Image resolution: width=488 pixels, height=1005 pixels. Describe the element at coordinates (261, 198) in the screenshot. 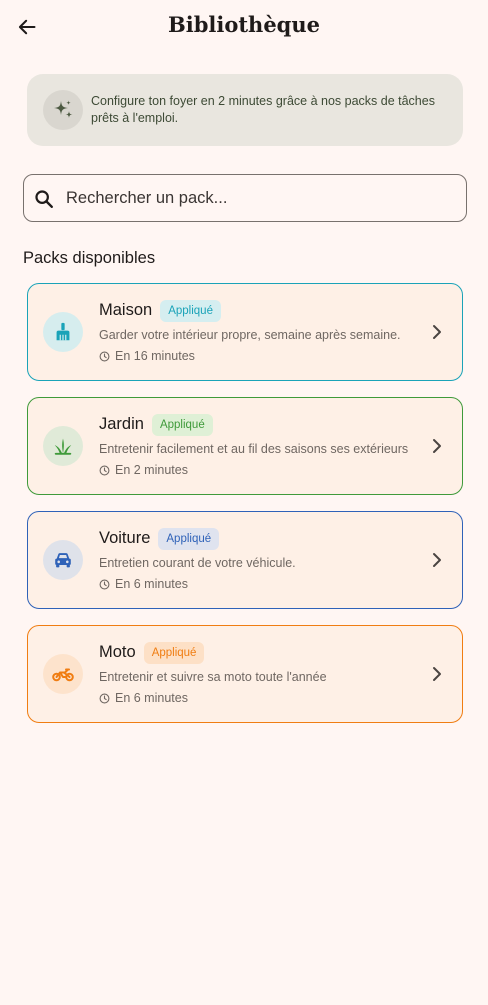

I see `search-input` at that location.